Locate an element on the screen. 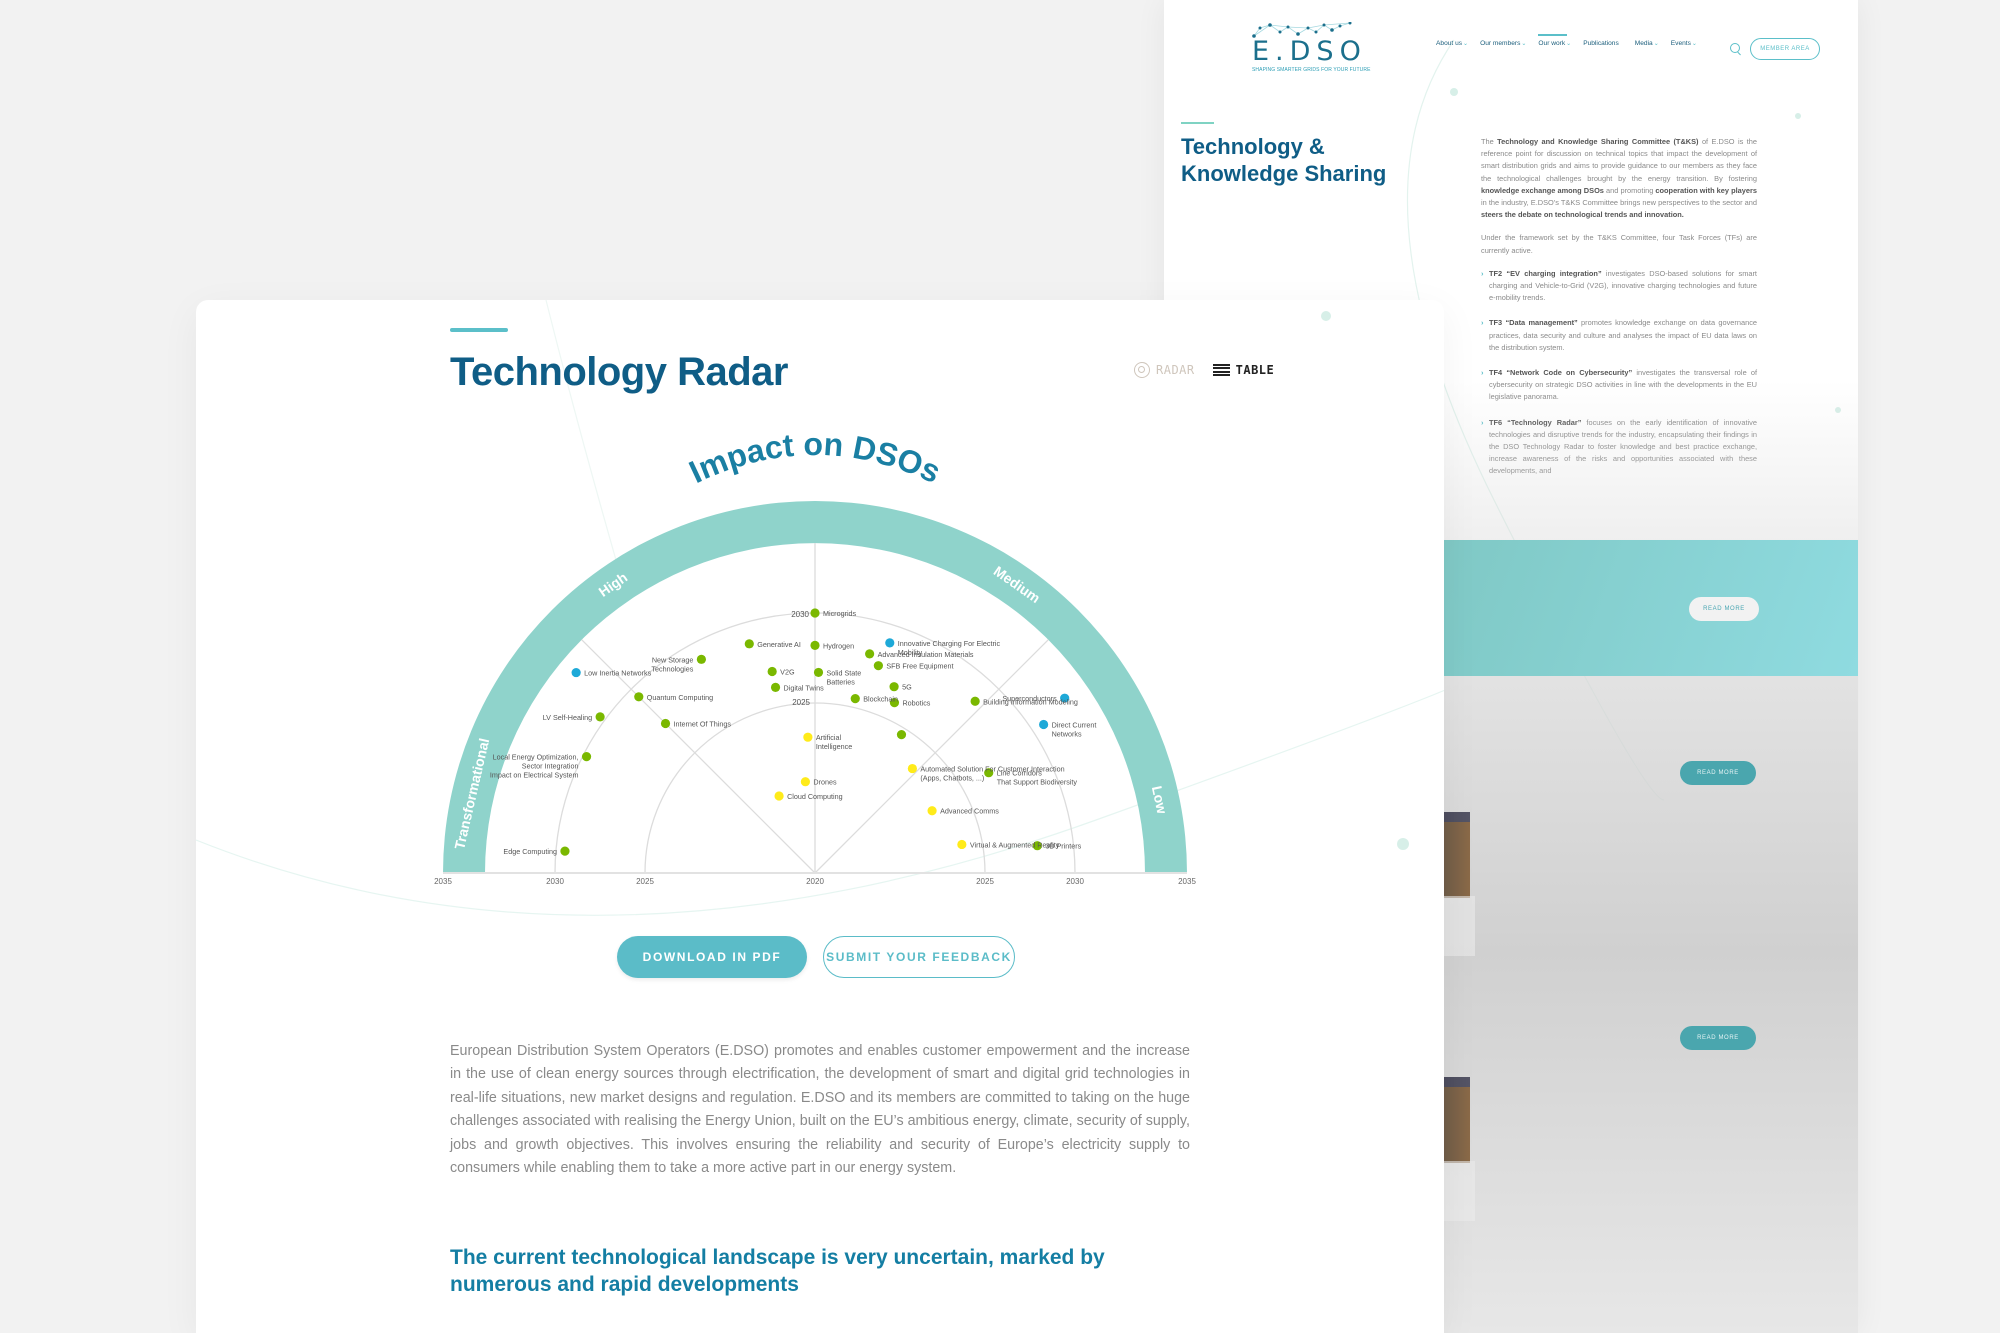 The height and width of the screenshot is (1333, 2000). download-pdf-button: DOWNLOAD IN PDF is located at coordinates (712, 957).